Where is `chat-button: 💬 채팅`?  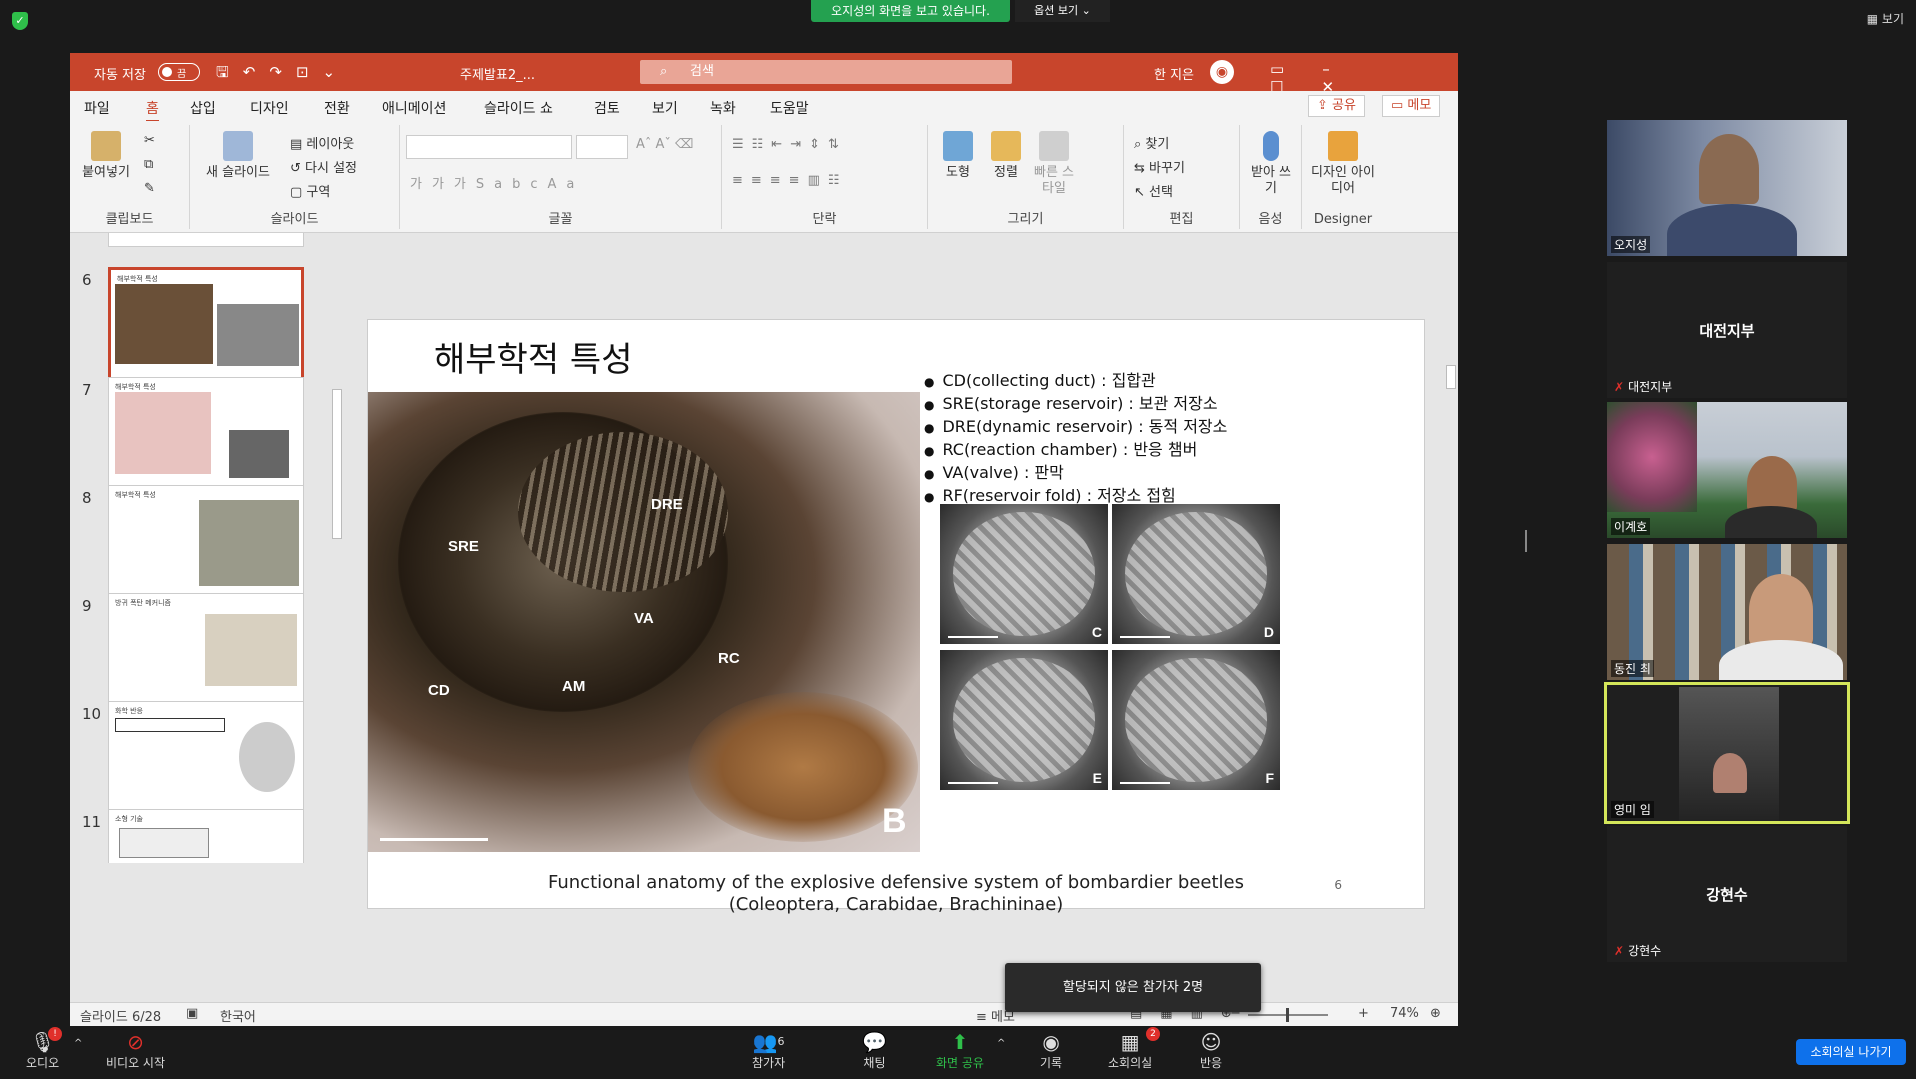 chat-button: 💬 채팅 is located at coordinates (874, 1050).